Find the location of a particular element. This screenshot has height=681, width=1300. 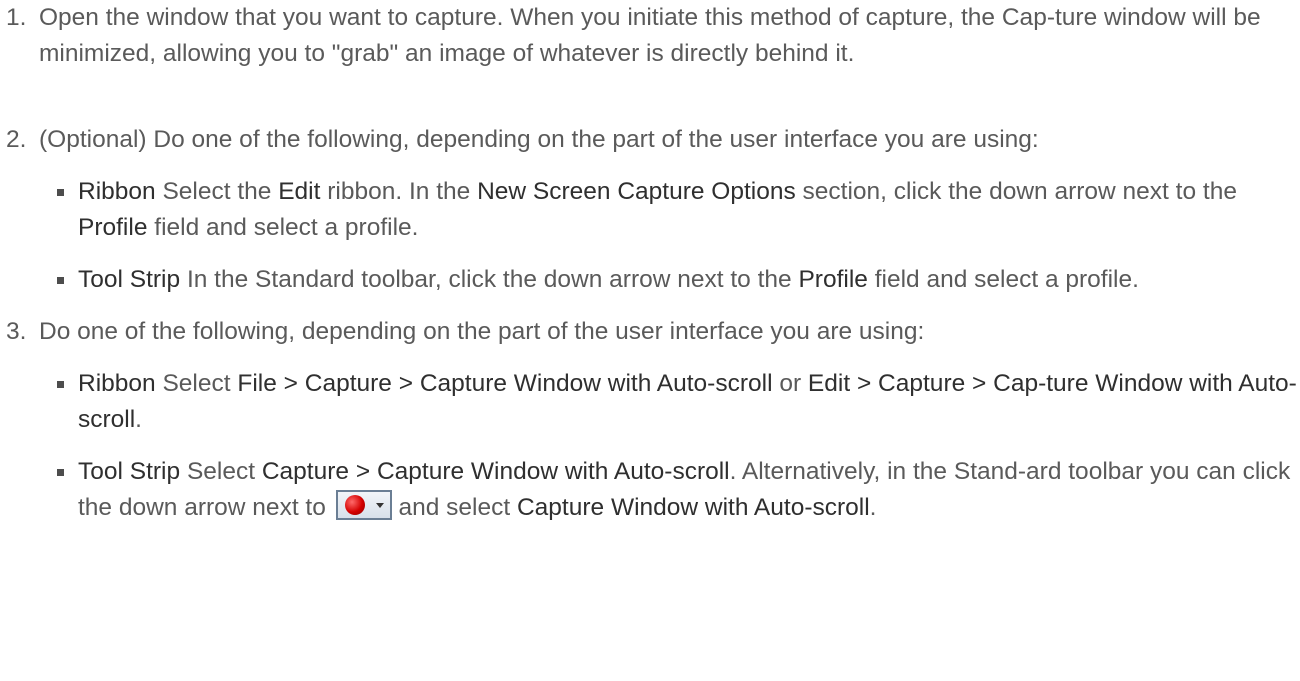

ui-term: Edit is located at coordinates (299, 191).